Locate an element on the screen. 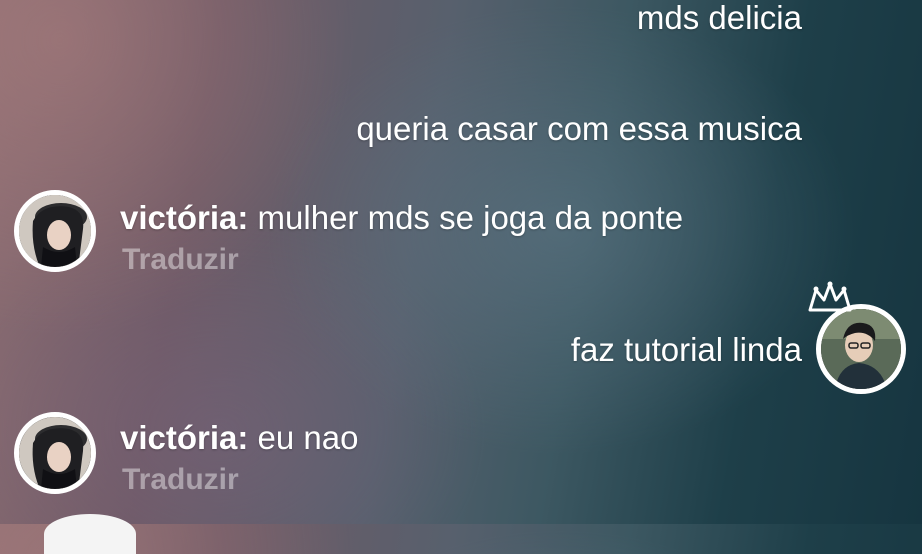  avatar-host is located at coordinates (861, 349).